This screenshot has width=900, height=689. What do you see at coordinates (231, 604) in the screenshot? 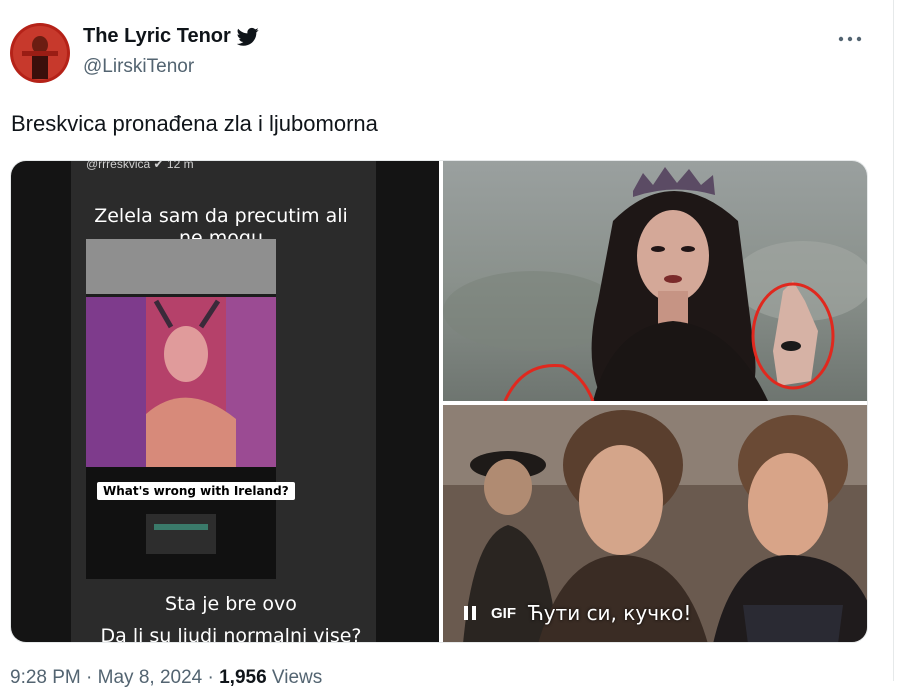
I see `story-text-bottom-1: Sta je bre ovo` at bounding box center [231, 604].